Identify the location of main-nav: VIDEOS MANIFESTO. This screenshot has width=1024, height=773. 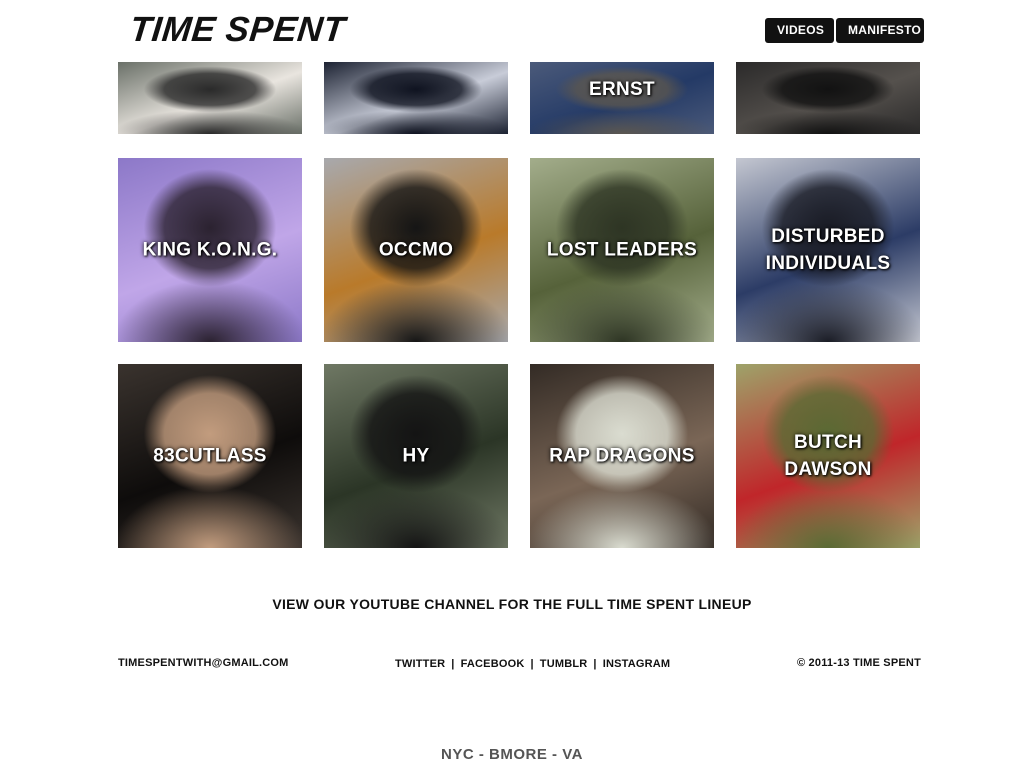
(844, 30).